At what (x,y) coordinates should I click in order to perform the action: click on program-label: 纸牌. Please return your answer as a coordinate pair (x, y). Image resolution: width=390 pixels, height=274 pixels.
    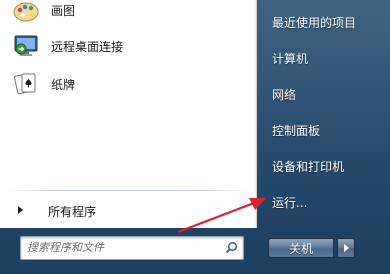
    Looking at the image, I should click on (63, 84).